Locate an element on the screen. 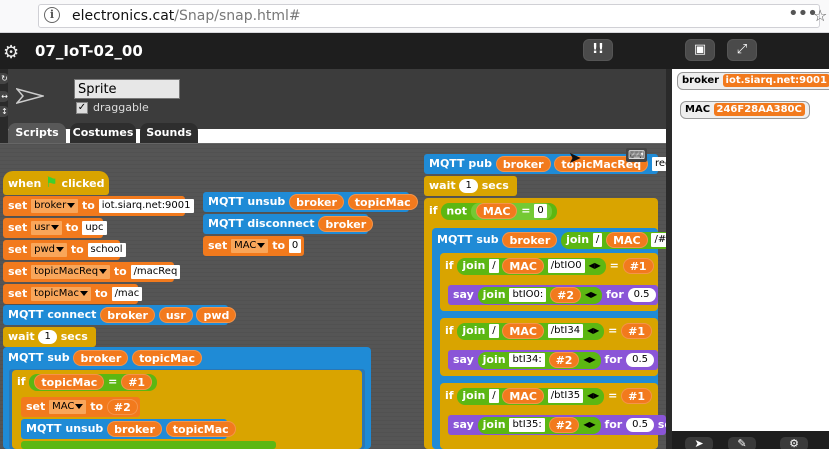 The image size is (829, 449). mqtt-unsub-inner-block: MQTT unsub broker topicMac is located at coordinates (128, 429).